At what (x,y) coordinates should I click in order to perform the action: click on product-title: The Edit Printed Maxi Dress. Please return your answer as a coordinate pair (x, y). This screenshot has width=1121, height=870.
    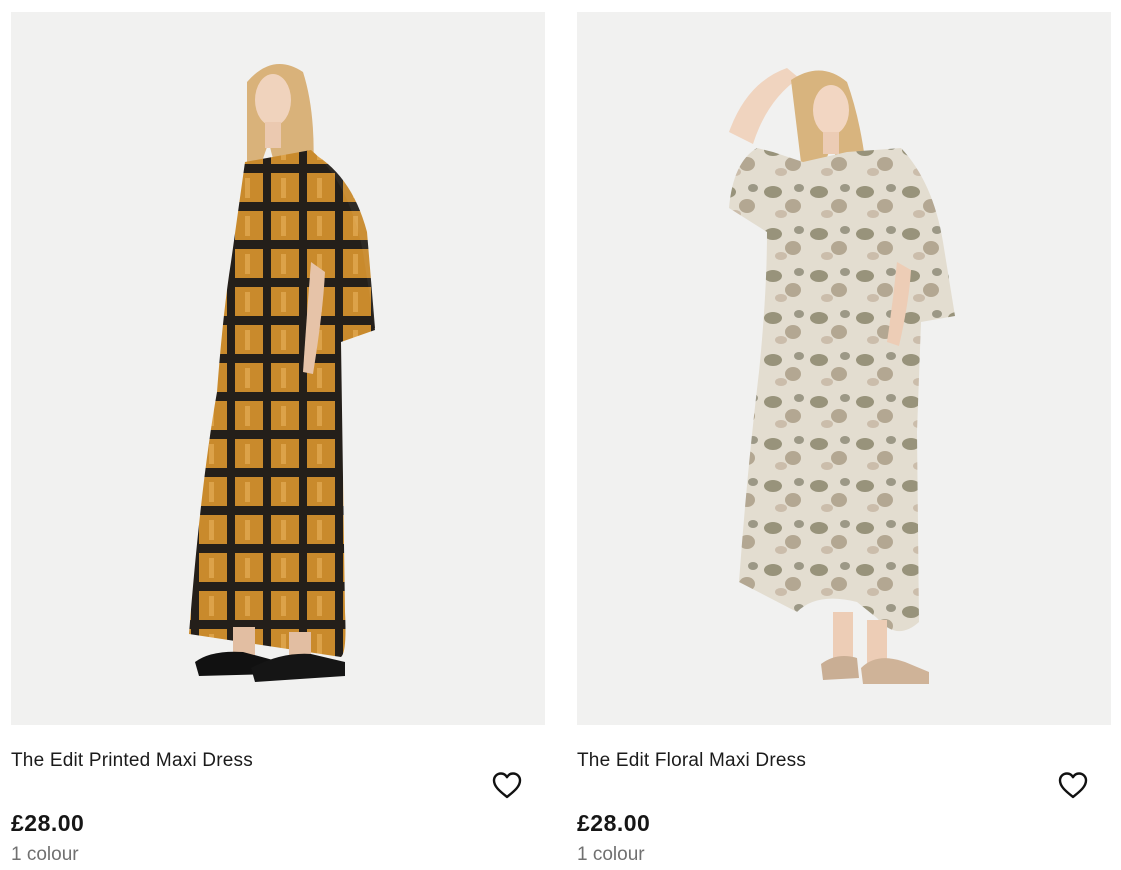
    Looking at the image, I should click on (132, 761).